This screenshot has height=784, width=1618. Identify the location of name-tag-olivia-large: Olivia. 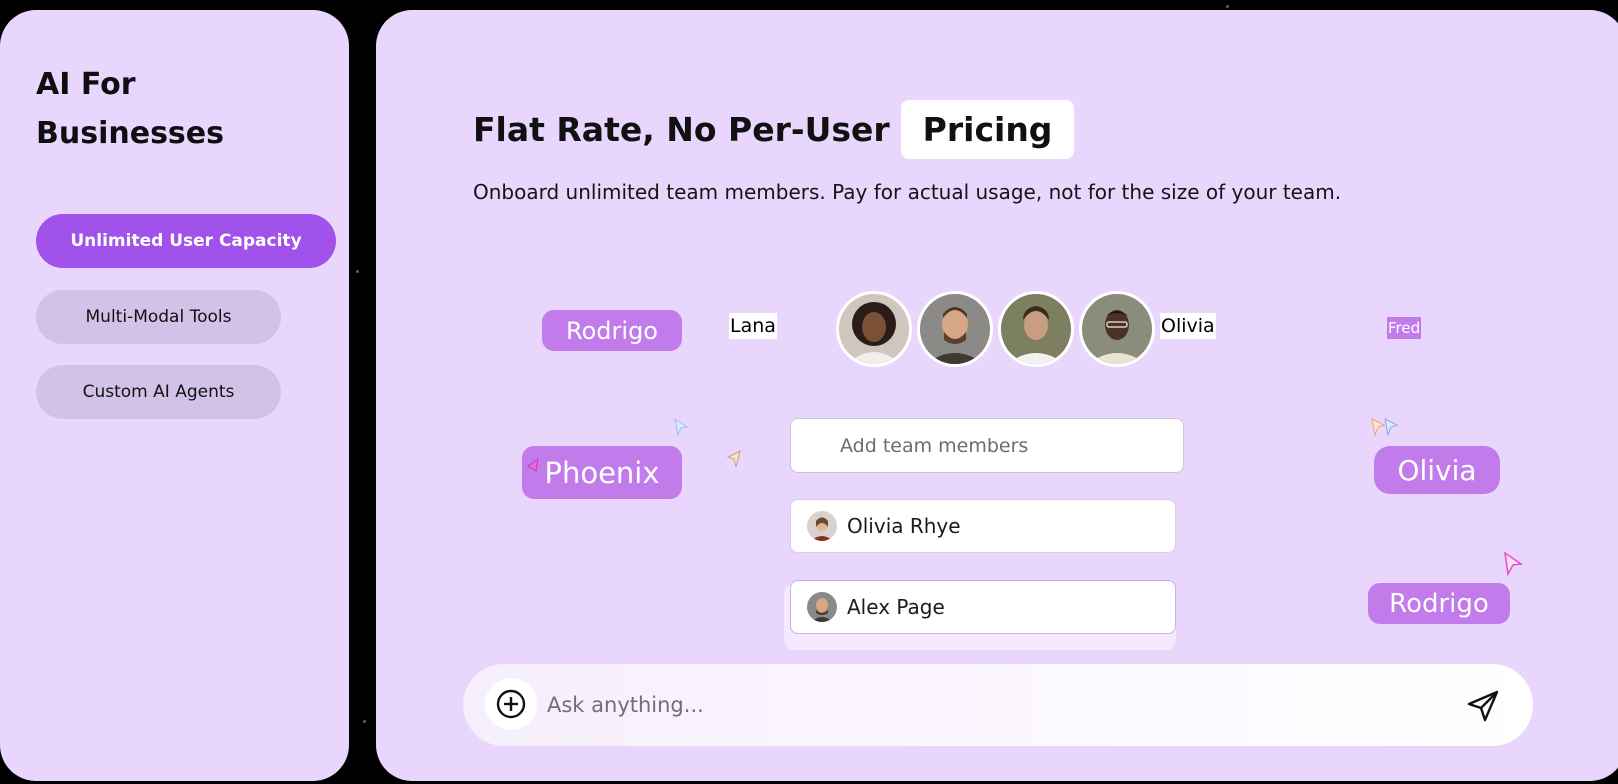
(1437, 470).